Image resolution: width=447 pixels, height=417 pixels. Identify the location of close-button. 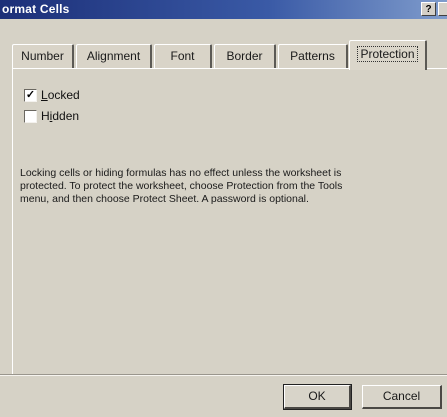
(442, 9).